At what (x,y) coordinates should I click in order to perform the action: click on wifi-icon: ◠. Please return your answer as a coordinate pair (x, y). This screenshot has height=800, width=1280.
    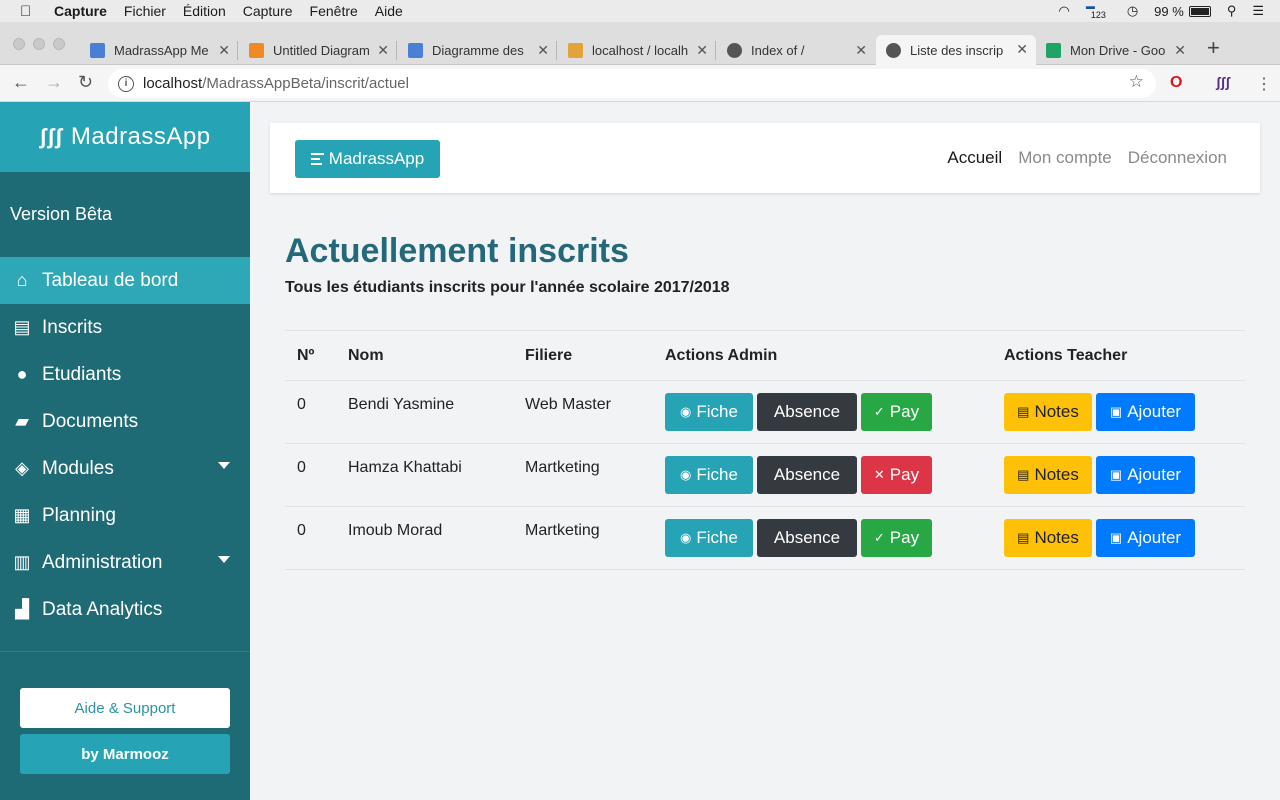
    Looking at the image, I should click on (1063, 11).